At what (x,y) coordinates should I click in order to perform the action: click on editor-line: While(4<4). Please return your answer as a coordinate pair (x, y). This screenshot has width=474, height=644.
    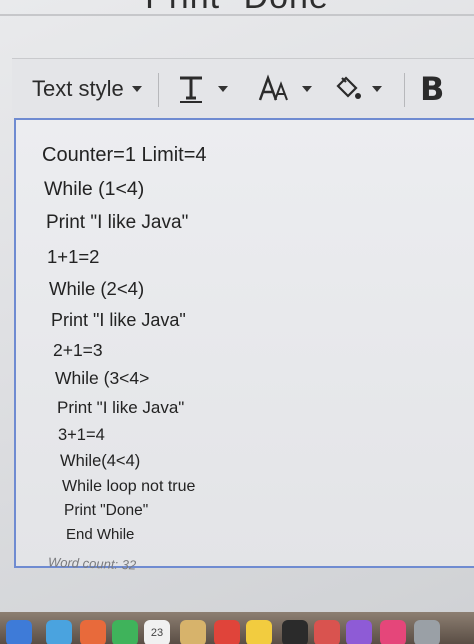
    Looking at the image, I should click on (100, 461).